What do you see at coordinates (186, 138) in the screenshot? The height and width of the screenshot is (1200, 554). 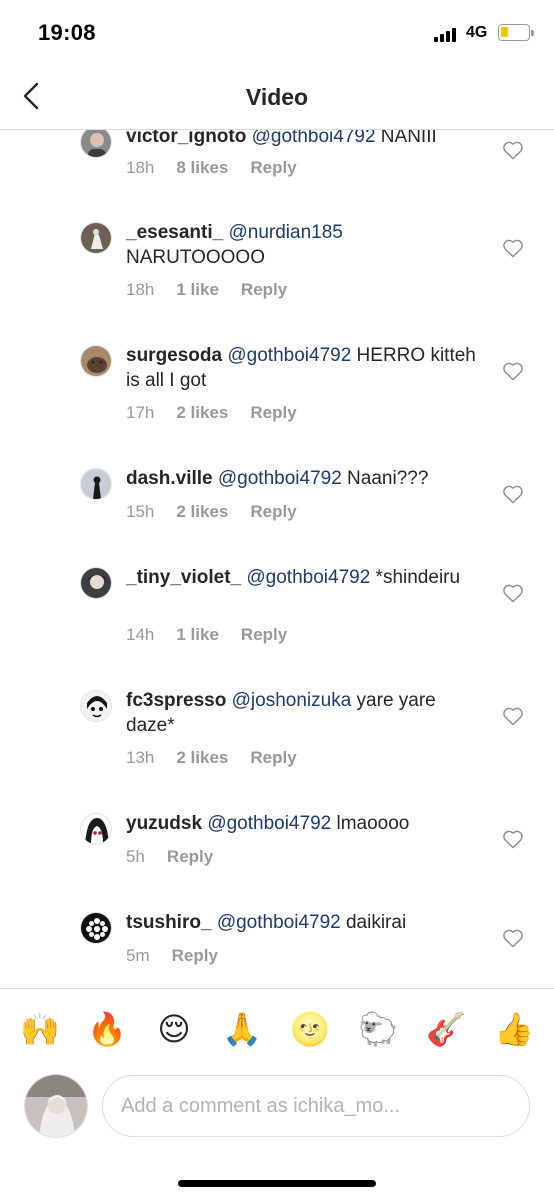 I see `comment-username: victor_ignoto` at bounding box center [186, 138].